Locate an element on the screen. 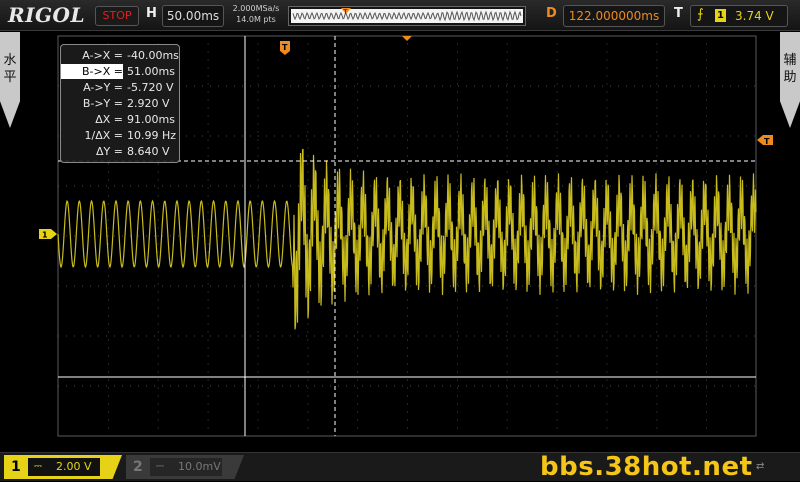 Image resolution: width=800 pixels, height=482 pixels. channel1-button: 1 ⎓ 2.00 V is located at coordinates (63, 467).